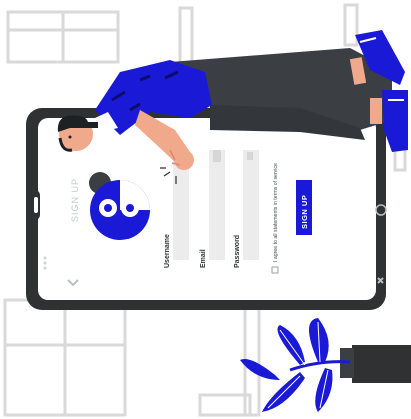 The image size is (411, 419). What do you see at coordinates (251, 205) in the screenshot?
I see `password-input` at bounding box center [251, 205].